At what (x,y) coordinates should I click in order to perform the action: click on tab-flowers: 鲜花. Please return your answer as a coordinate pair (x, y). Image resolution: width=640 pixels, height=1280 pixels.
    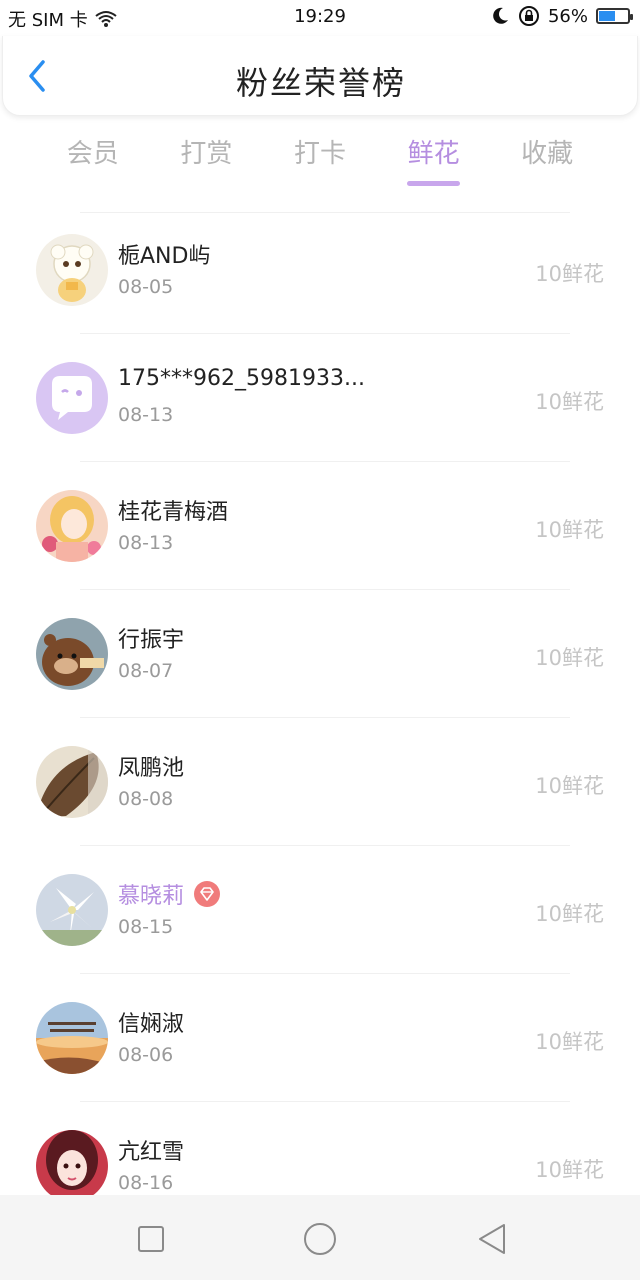
    Looking at the image, I should click on (434, 160).